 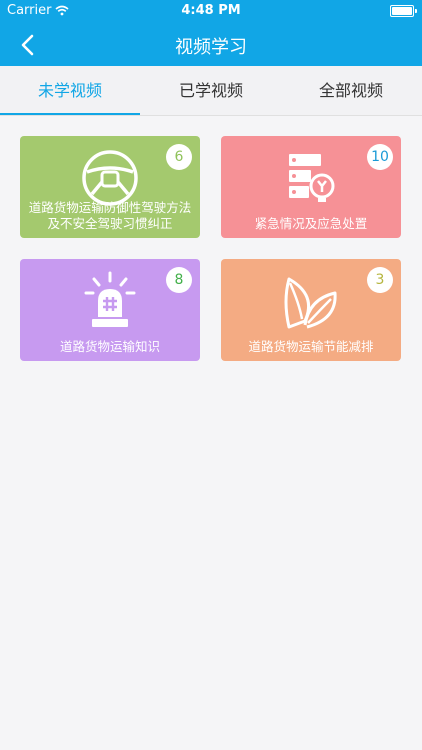 I want to click on count-badge: 3, so click(x=380, y=280).